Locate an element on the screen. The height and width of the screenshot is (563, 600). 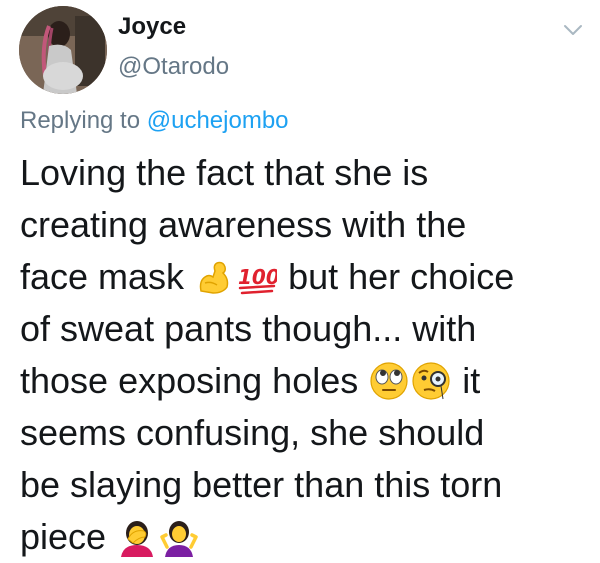
monocle-face-emoji is located at coordinates (431, 381).